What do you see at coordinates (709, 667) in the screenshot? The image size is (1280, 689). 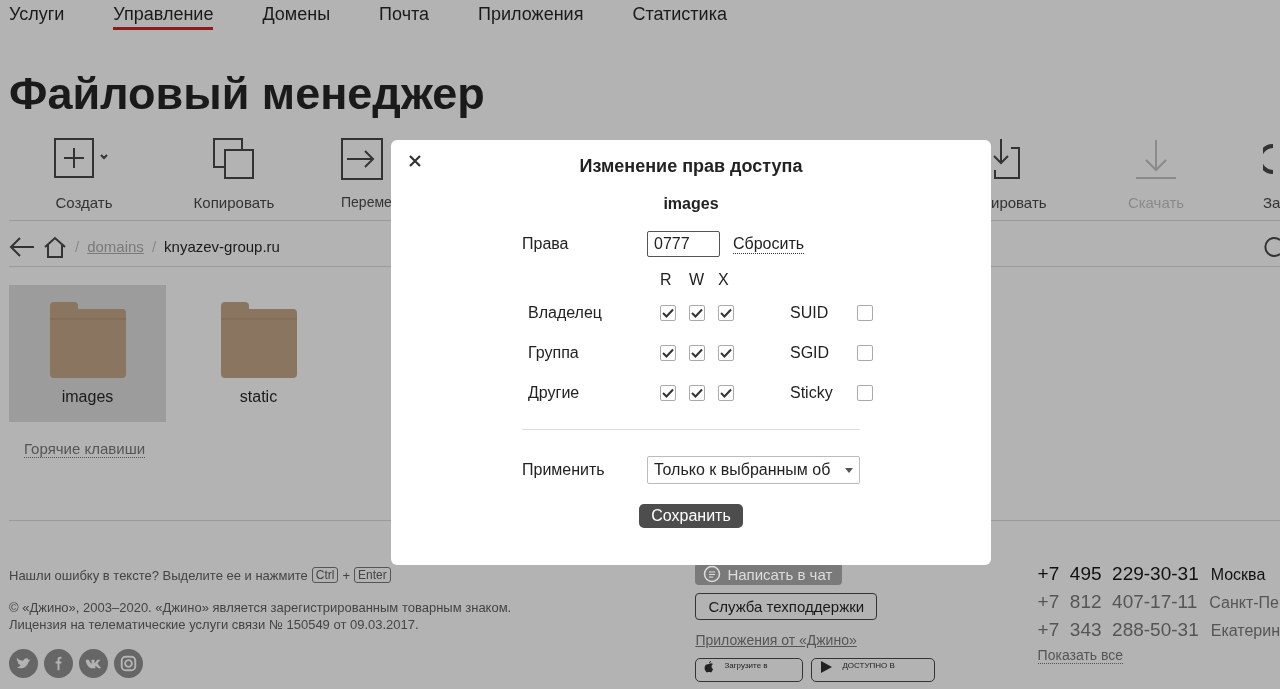 I see `apple-icon` at bounding box center [709, 667].